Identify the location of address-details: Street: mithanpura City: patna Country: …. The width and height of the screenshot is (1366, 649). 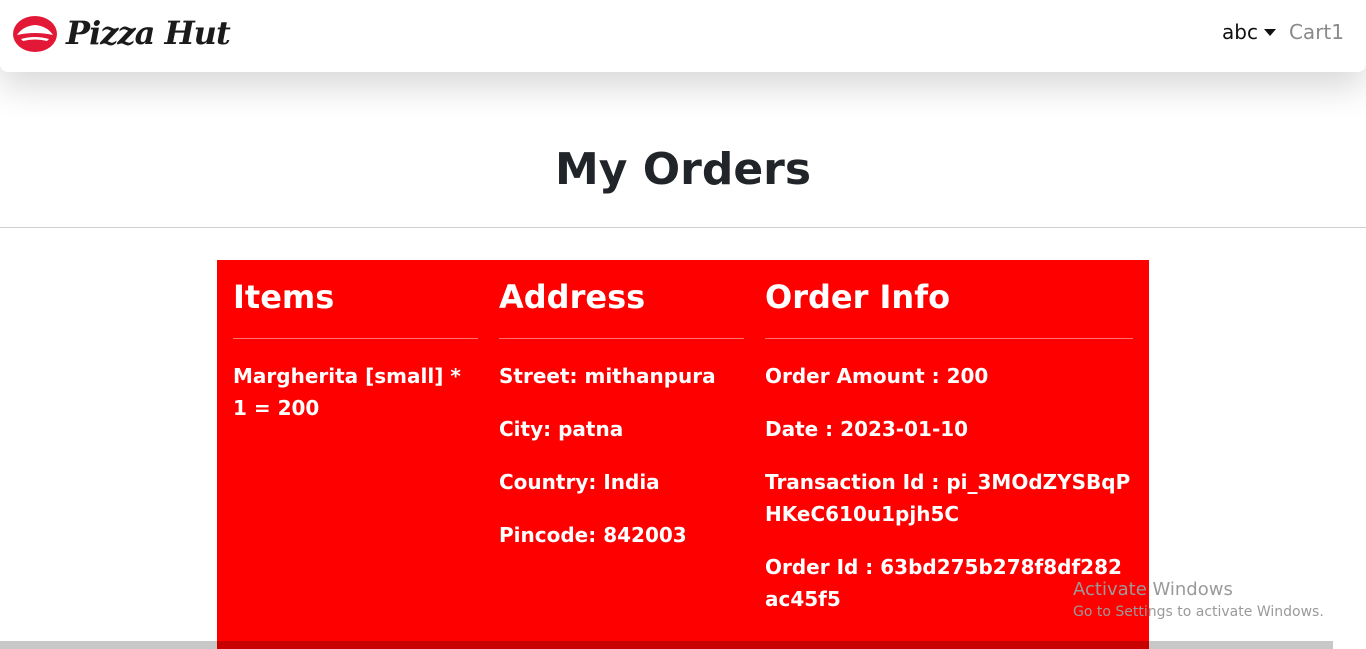
(621, 455).